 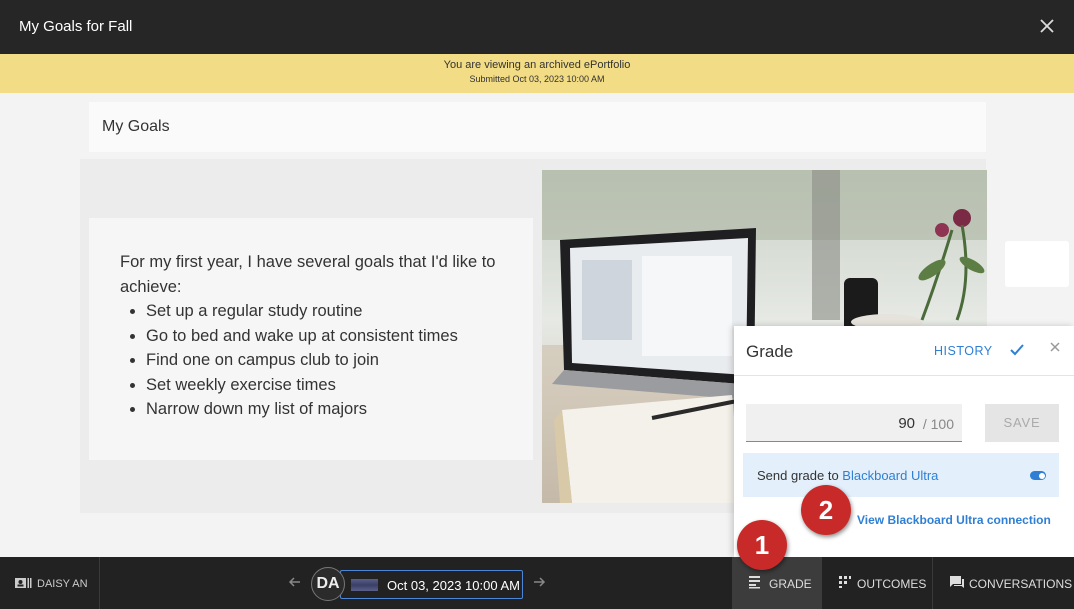 What do you see at coordinates (1037, 264) in the screenshot?
I see `collapsed-panel-tab` at bounding box center [1037, 264].